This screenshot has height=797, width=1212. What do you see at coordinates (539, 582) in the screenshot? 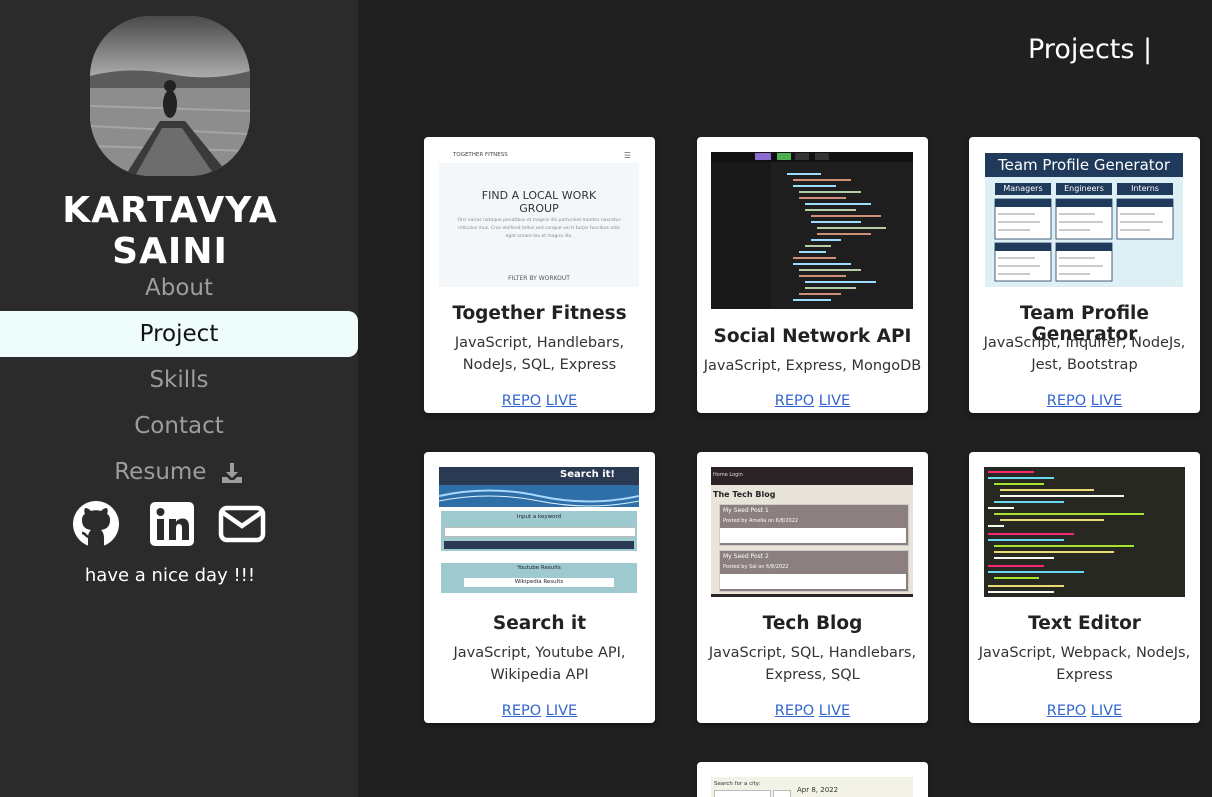
I see `thumb-wiki-label: Wikipedia Results` at bounding box center [539, 582].